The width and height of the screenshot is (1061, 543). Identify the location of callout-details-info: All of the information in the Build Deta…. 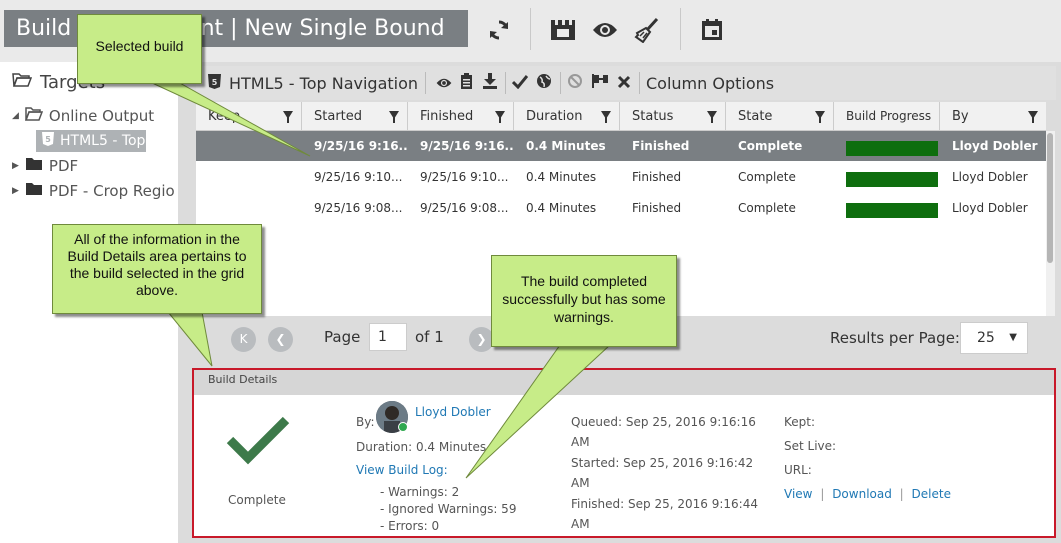
(157, 269).